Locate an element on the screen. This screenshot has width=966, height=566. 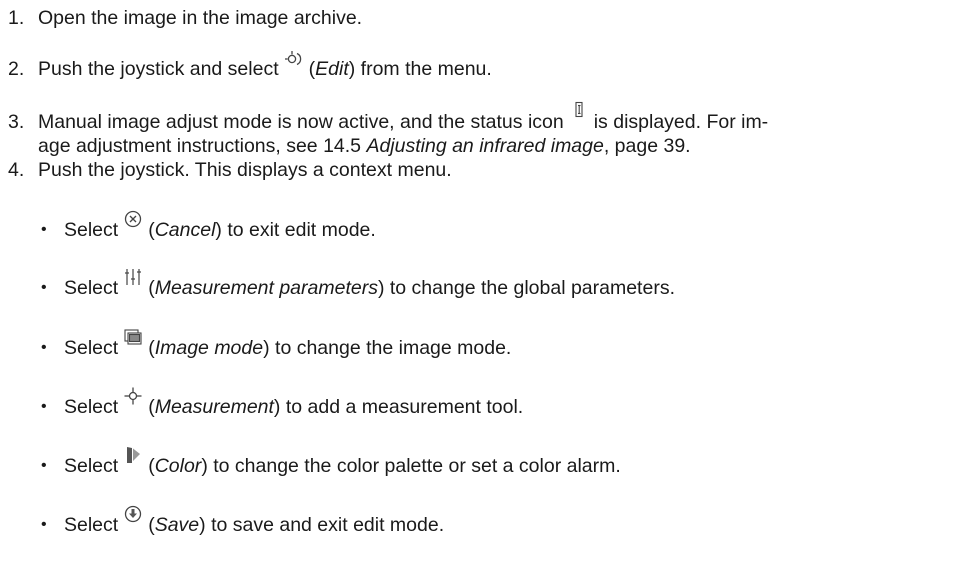
image-mode-icon is located at coordinates (133, 338).